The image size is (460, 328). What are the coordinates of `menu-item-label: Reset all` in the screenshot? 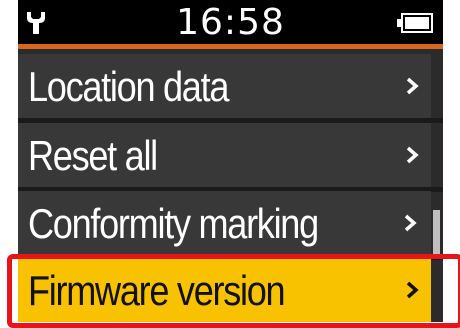 It's located at (93, 155).